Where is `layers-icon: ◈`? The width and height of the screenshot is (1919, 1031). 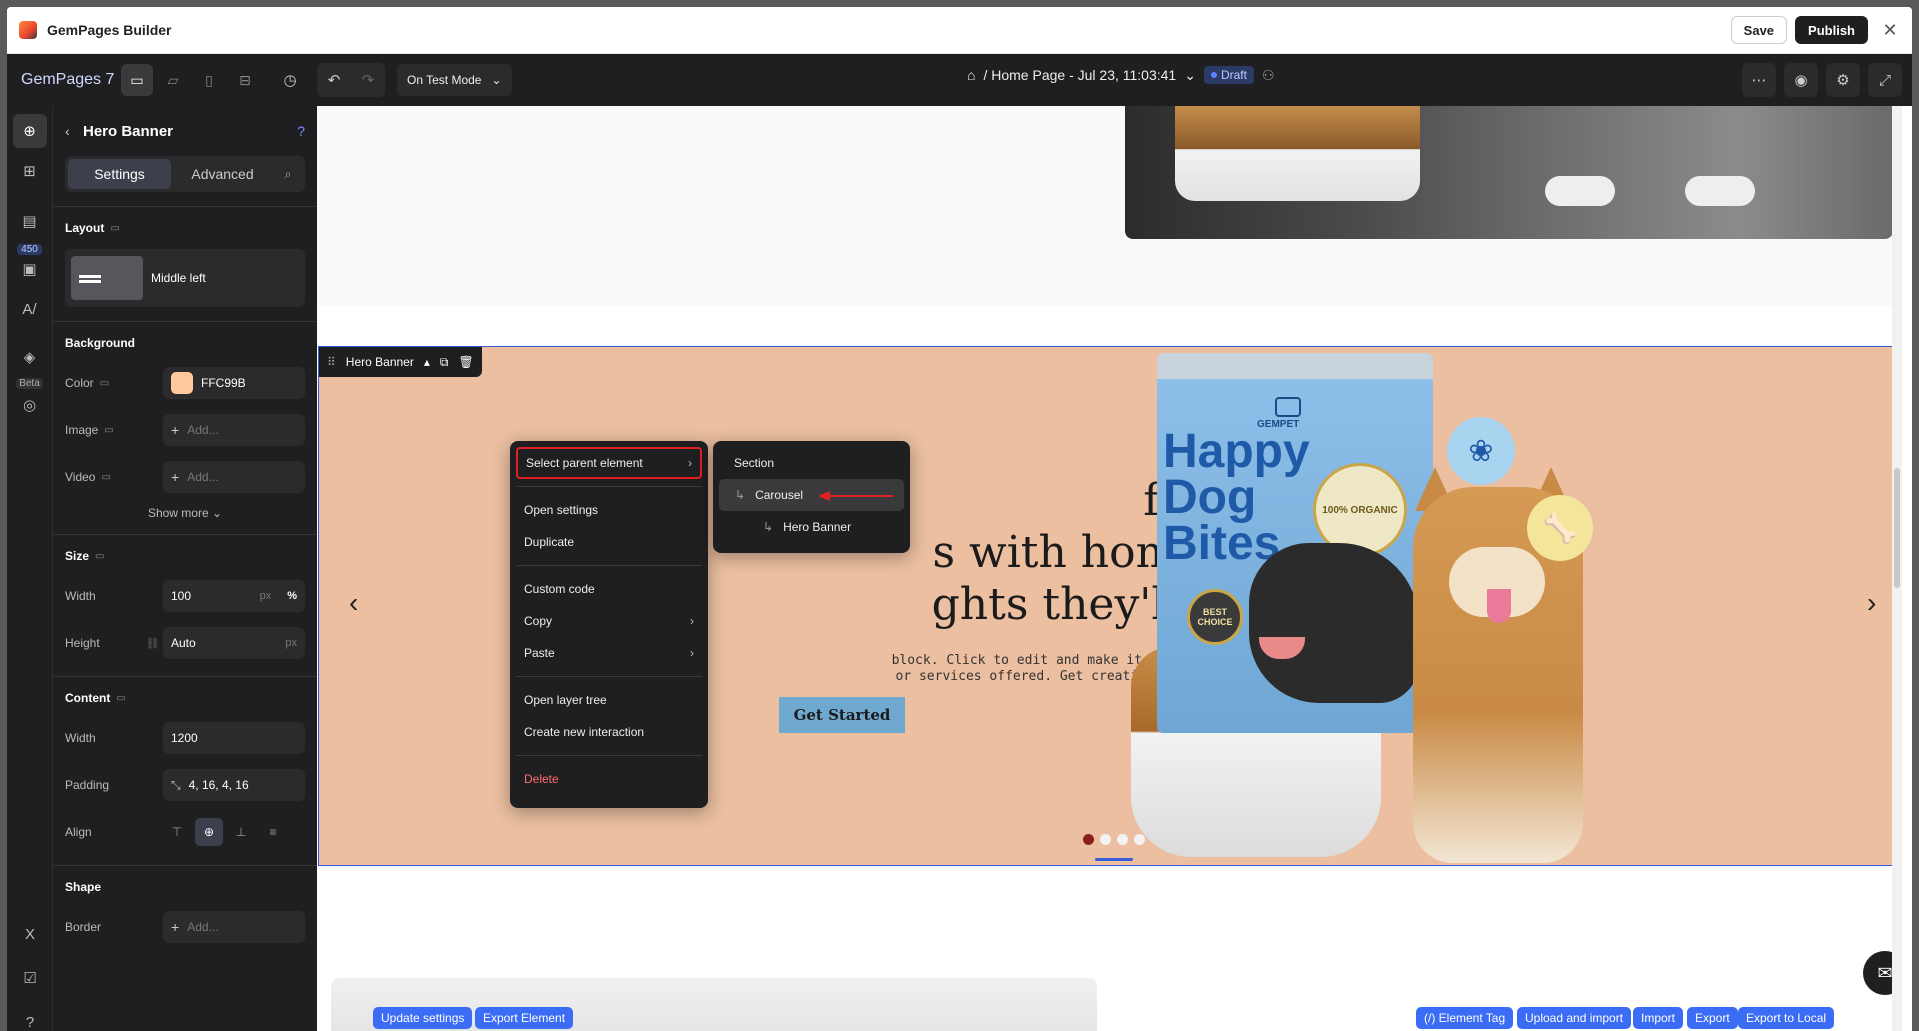 layers-icon: ◈ is located at coordinates (30, 357).